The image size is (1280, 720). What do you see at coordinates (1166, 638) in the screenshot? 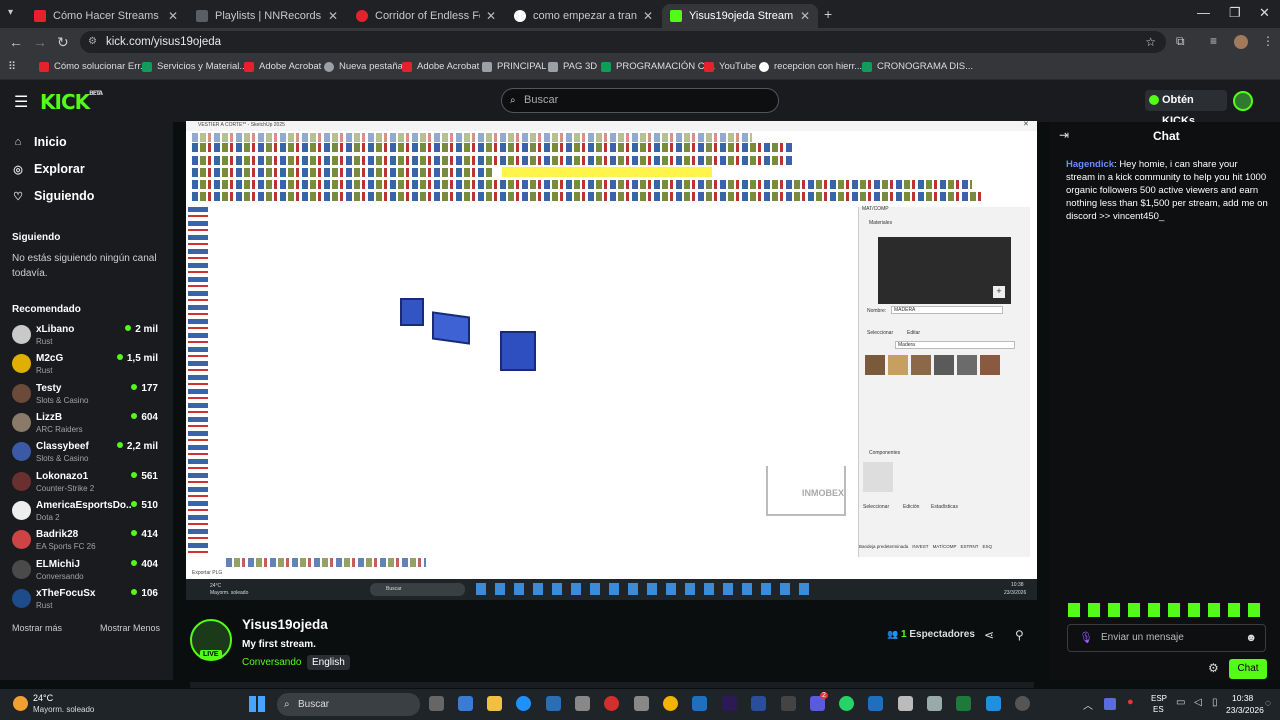
I see `chat-input: 🎙 Enviar un mensaje ☻` at bounding box center [1166, 638].